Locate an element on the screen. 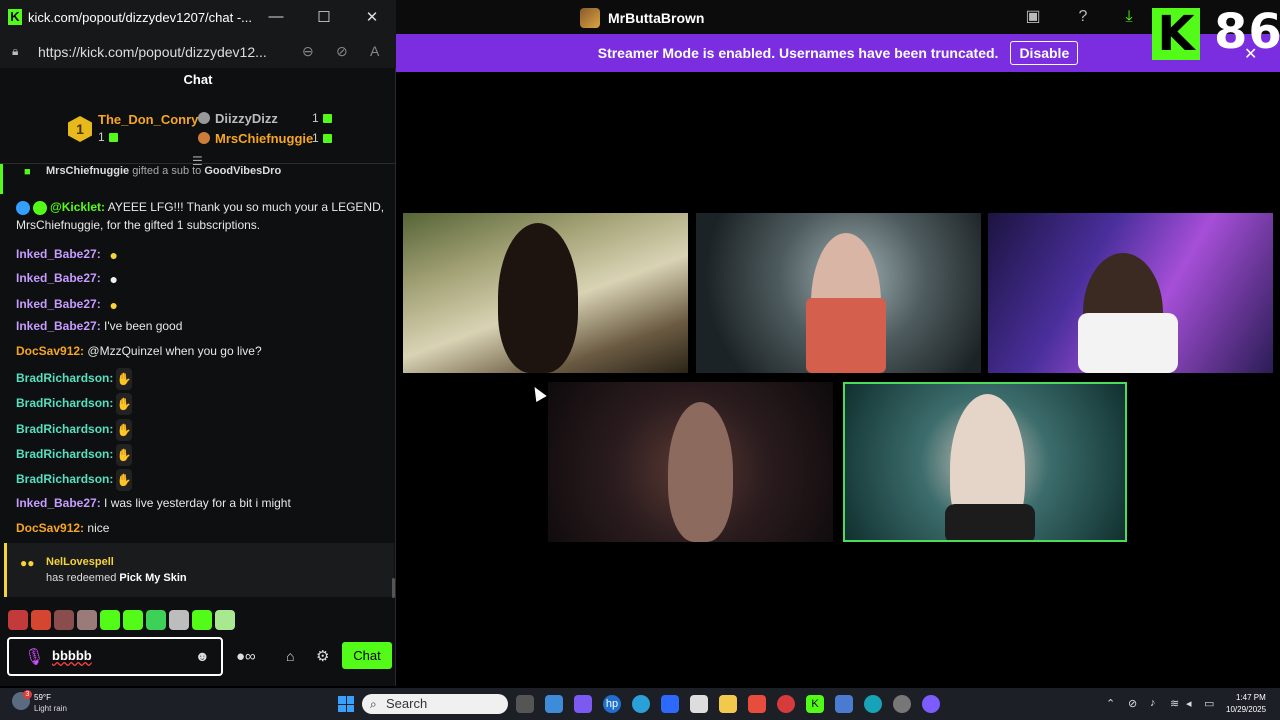 The width and height of the screenshot is (1280, 720). screen-share-icon: ▣ is located at coordinates (1033, 17).